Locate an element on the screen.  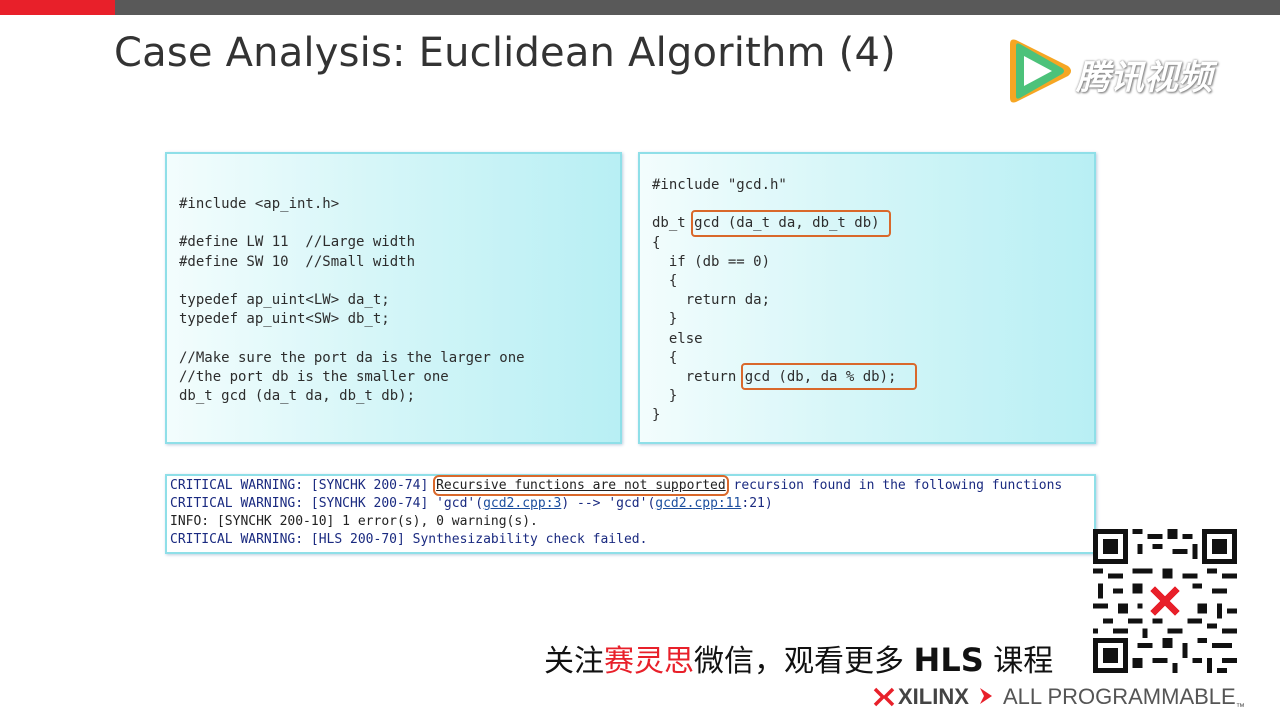
warning-prefix: CRITICAL WARNING: [SYNCHK 200-74] is located at coordinates (303, 485).